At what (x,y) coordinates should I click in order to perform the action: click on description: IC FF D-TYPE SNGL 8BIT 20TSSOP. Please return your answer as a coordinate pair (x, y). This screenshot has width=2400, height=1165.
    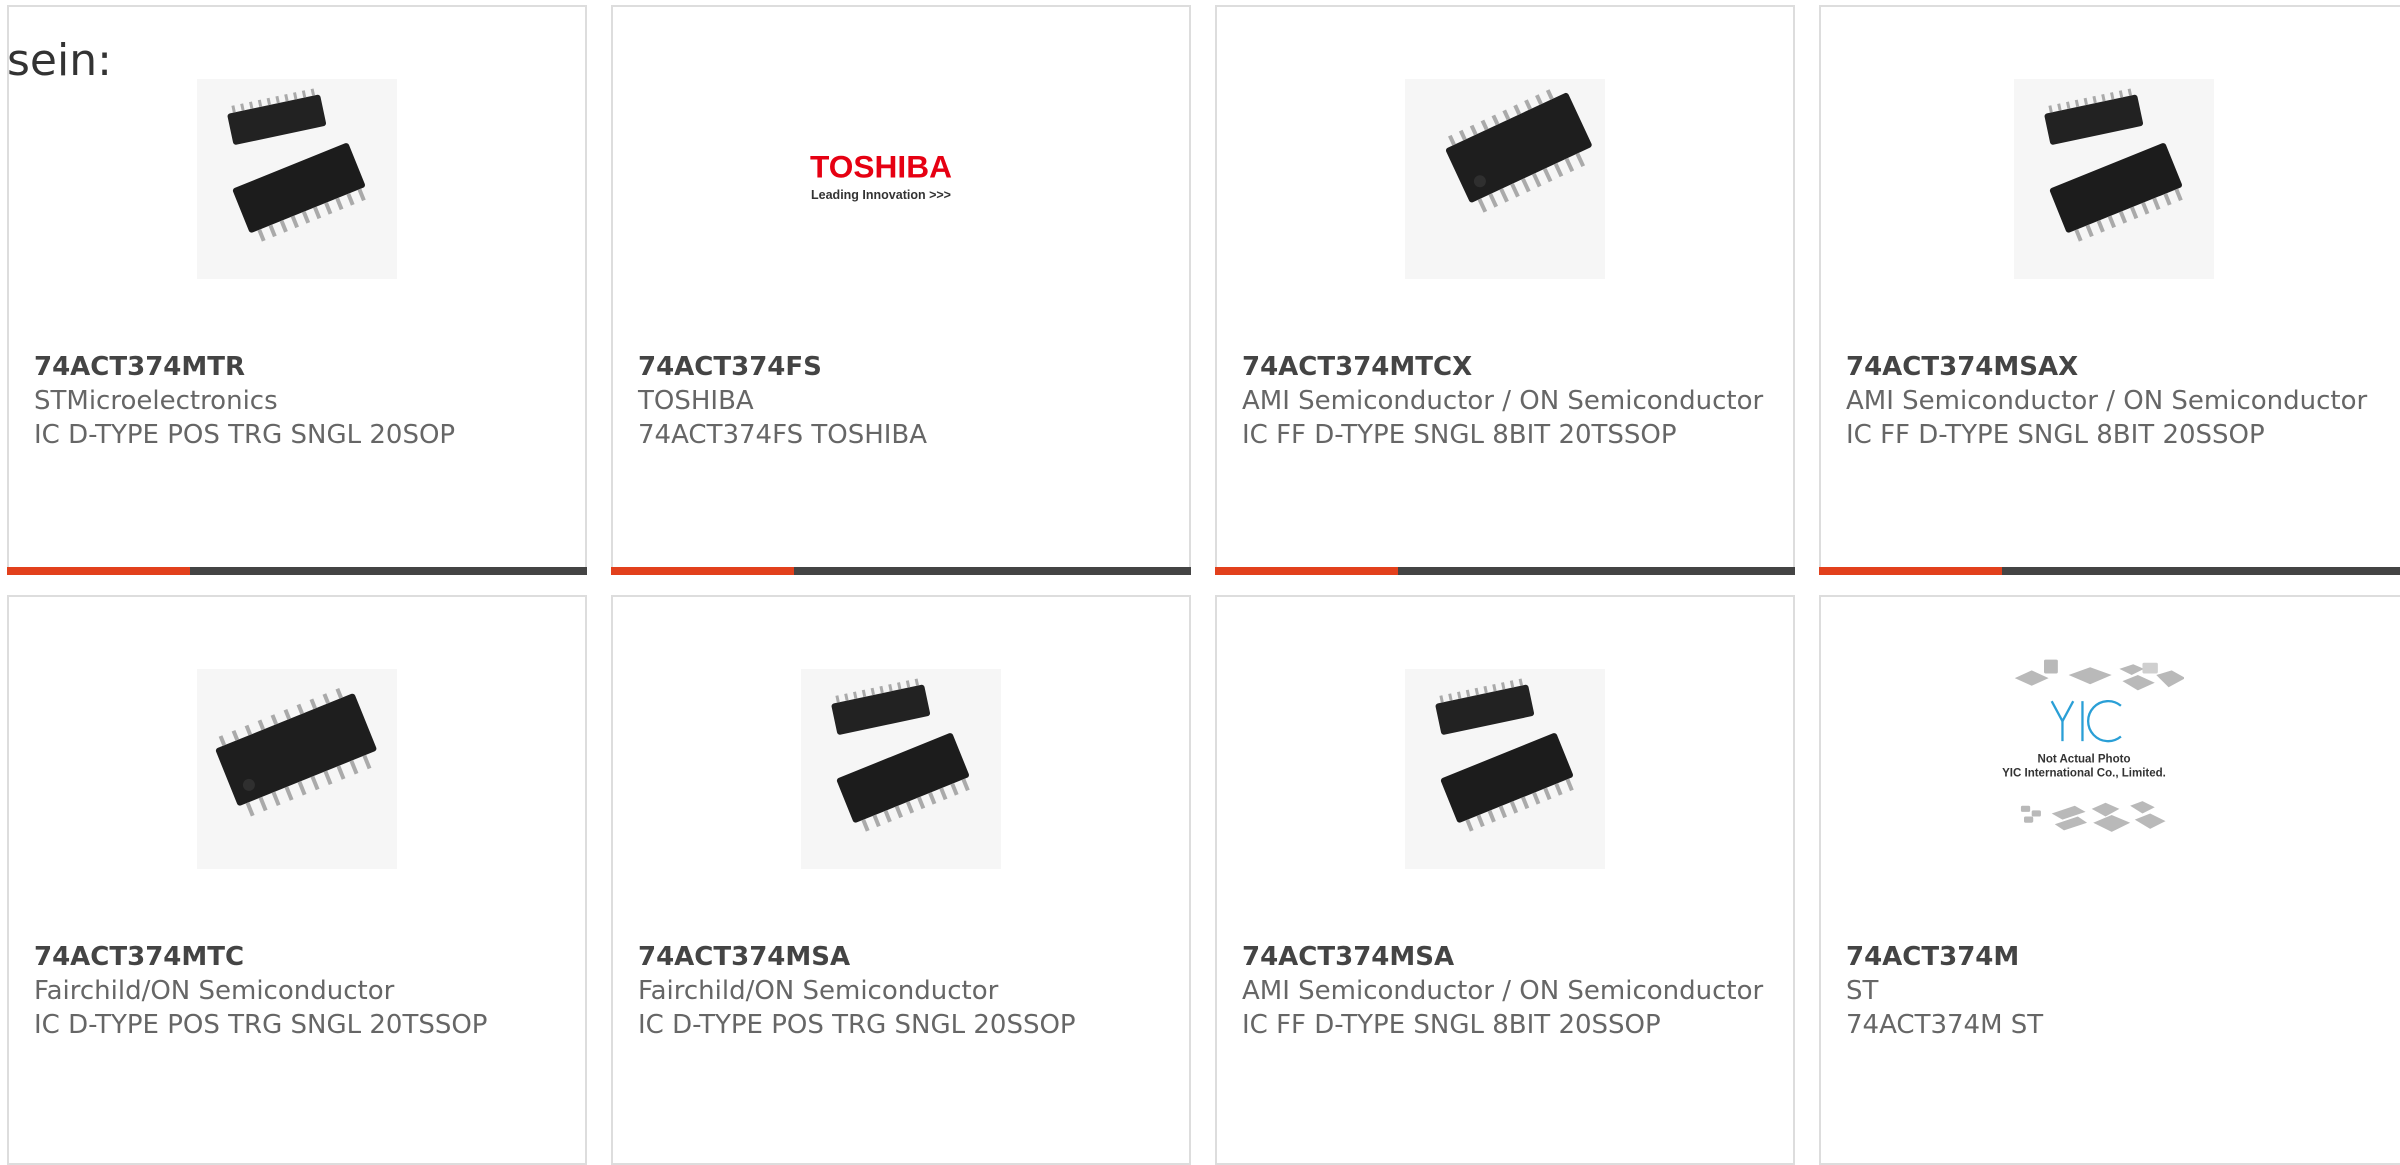
    Looking at the image, I should click on (1459, 435).